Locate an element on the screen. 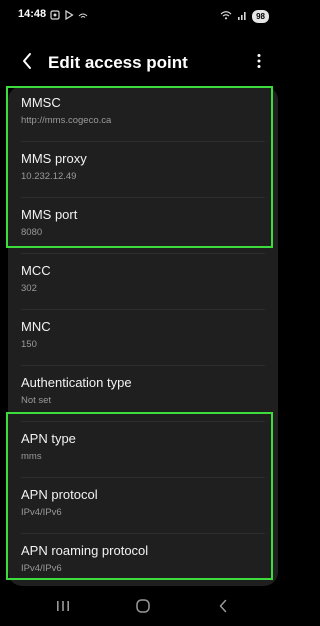 The height and width of the screenshot is (626, 320). status-time: 14:48 is located at coordinates (32, 14).